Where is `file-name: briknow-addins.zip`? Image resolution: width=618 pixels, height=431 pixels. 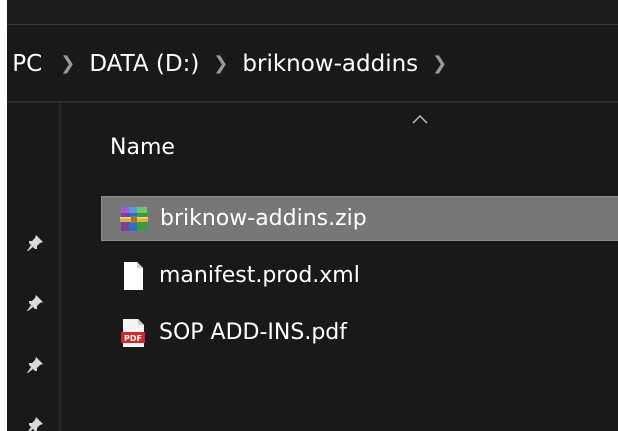 file-name: briknow-addins.zip is located at coordinates (263, 218).